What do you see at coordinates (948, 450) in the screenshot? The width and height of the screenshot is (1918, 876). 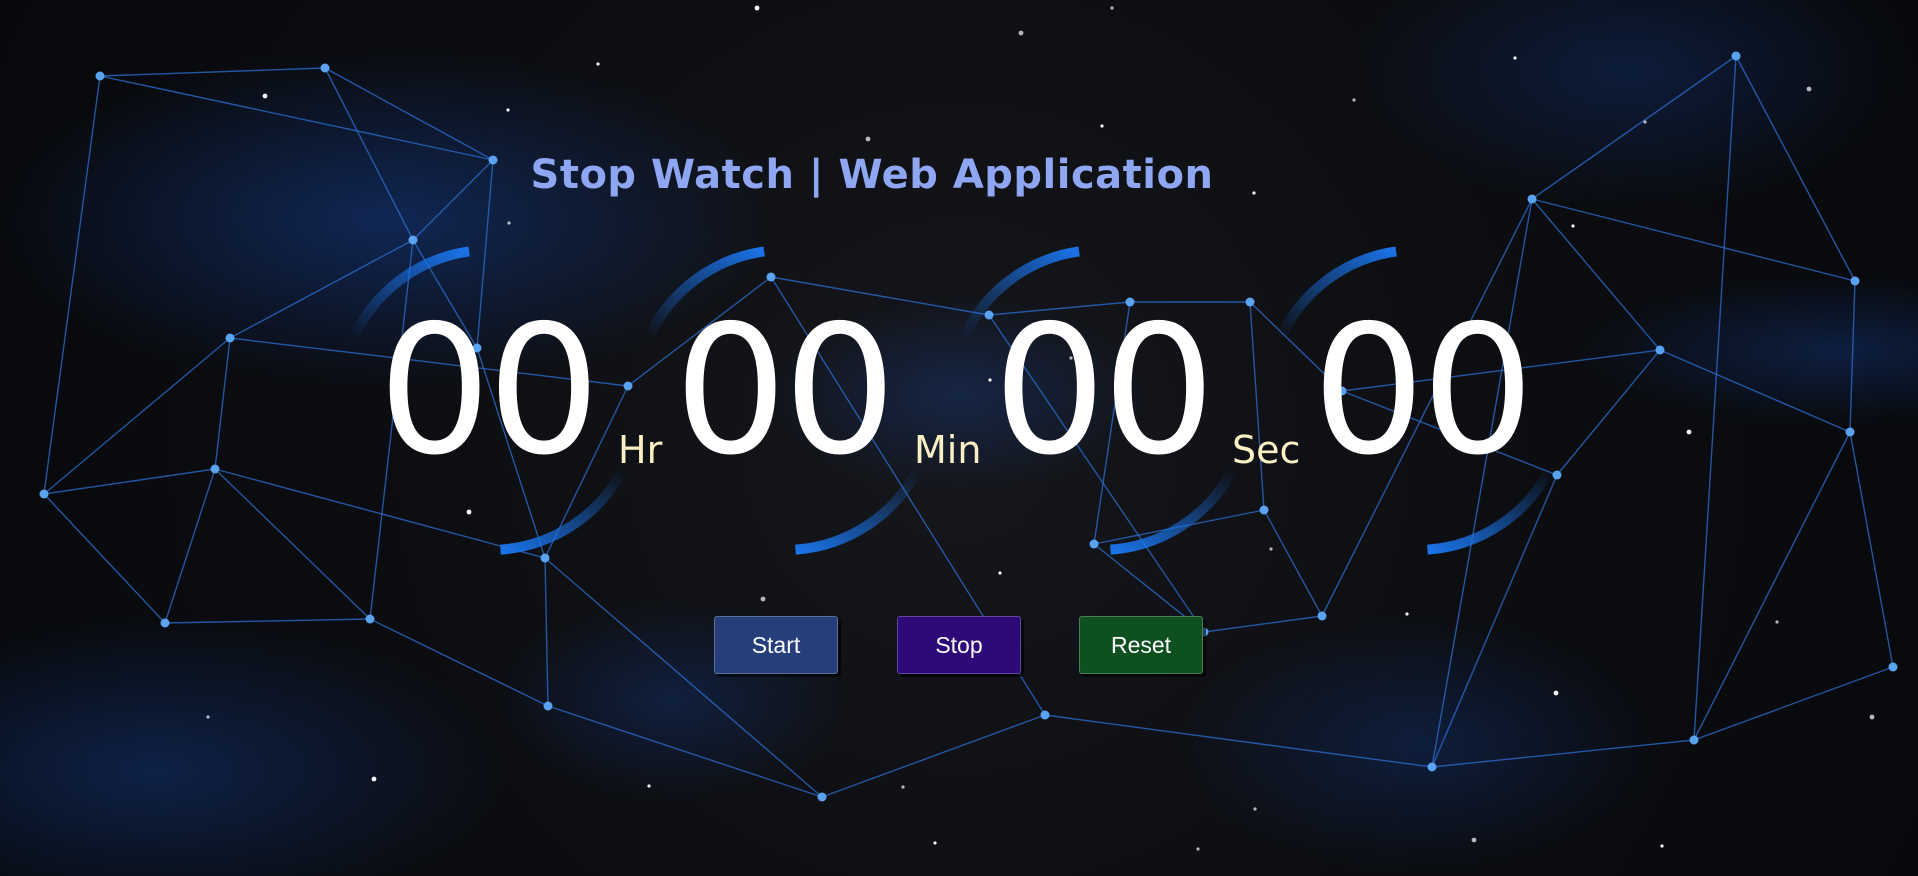 I see `minutes-unit-label: Min` at bounding box center [948, 450].